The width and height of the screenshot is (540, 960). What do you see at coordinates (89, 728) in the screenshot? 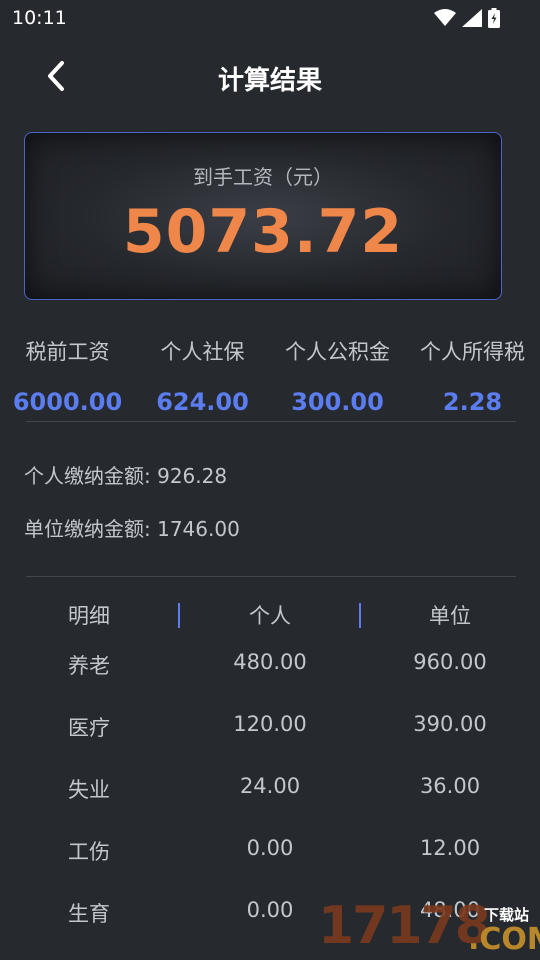
I see `row-item: 医疗` at bounding box center [89, 728].